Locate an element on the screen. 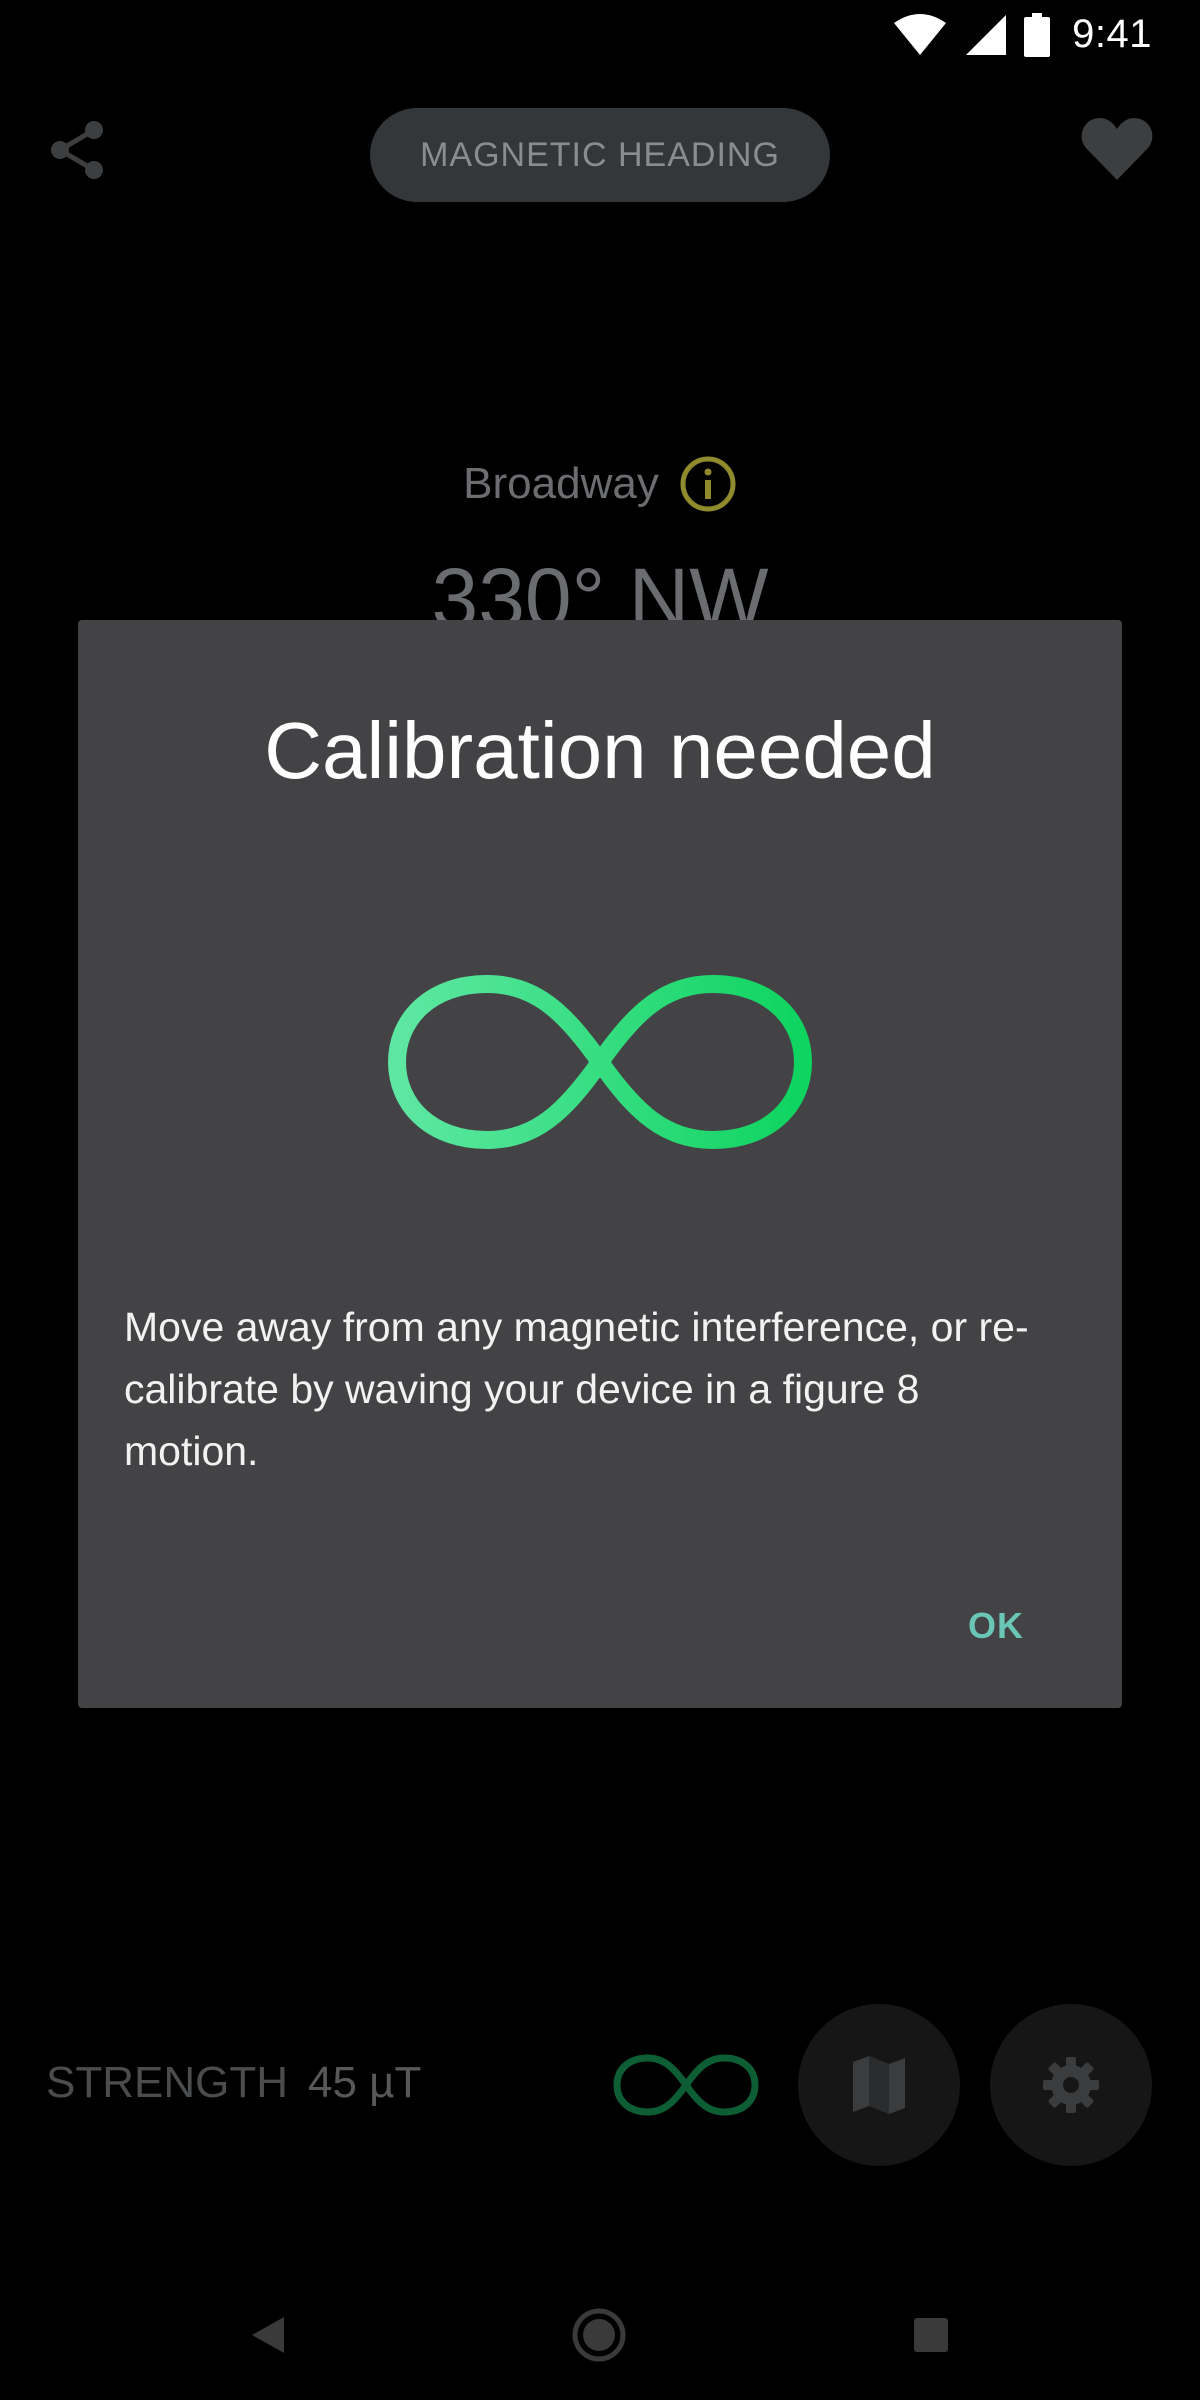  map-icon is located at coordinates (879, 2085).